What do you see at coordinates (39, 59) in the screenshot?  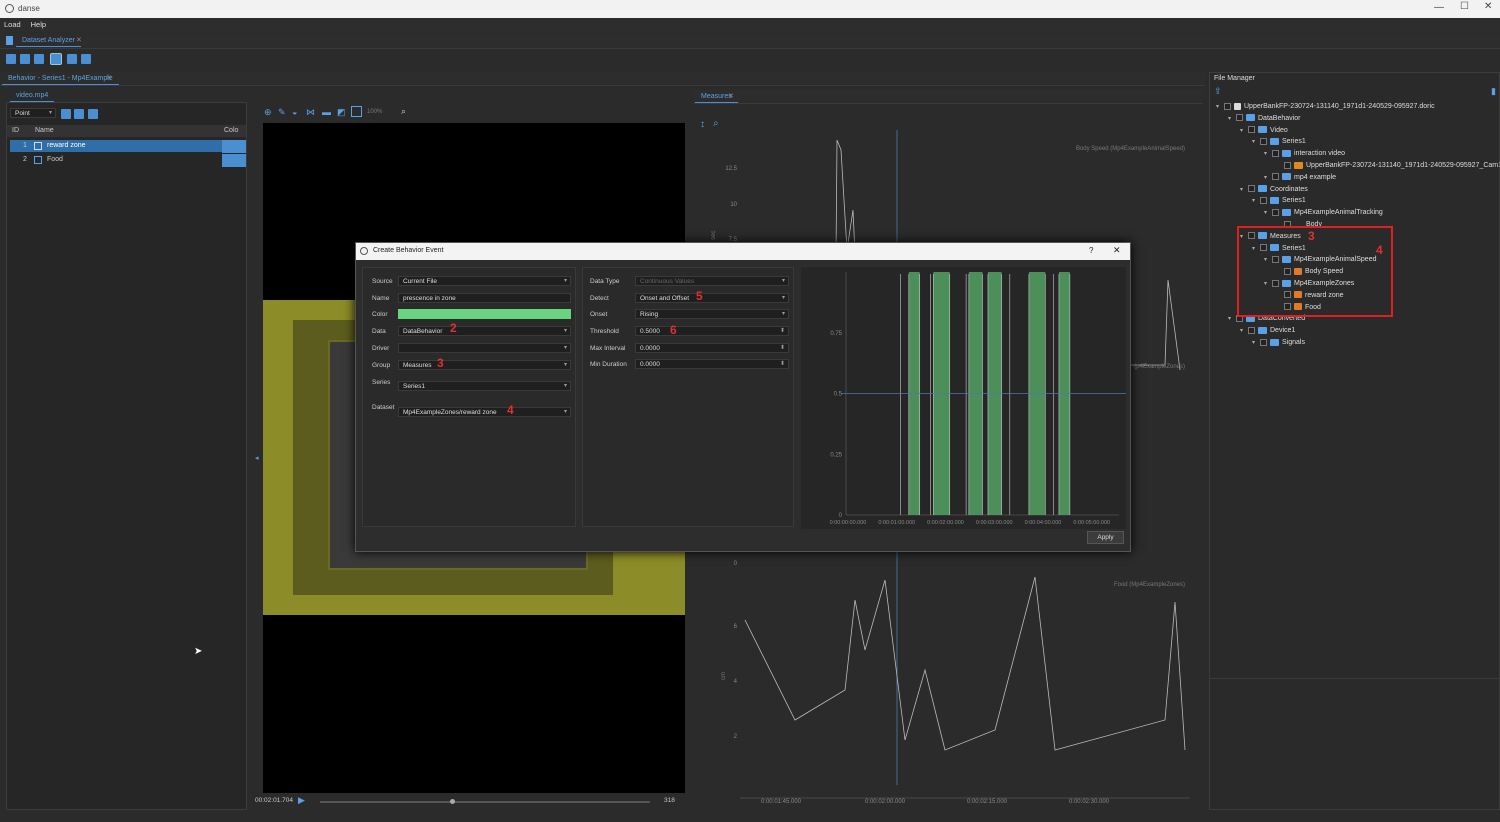 I see `save-file-icon` at bounding box center [39, 59].